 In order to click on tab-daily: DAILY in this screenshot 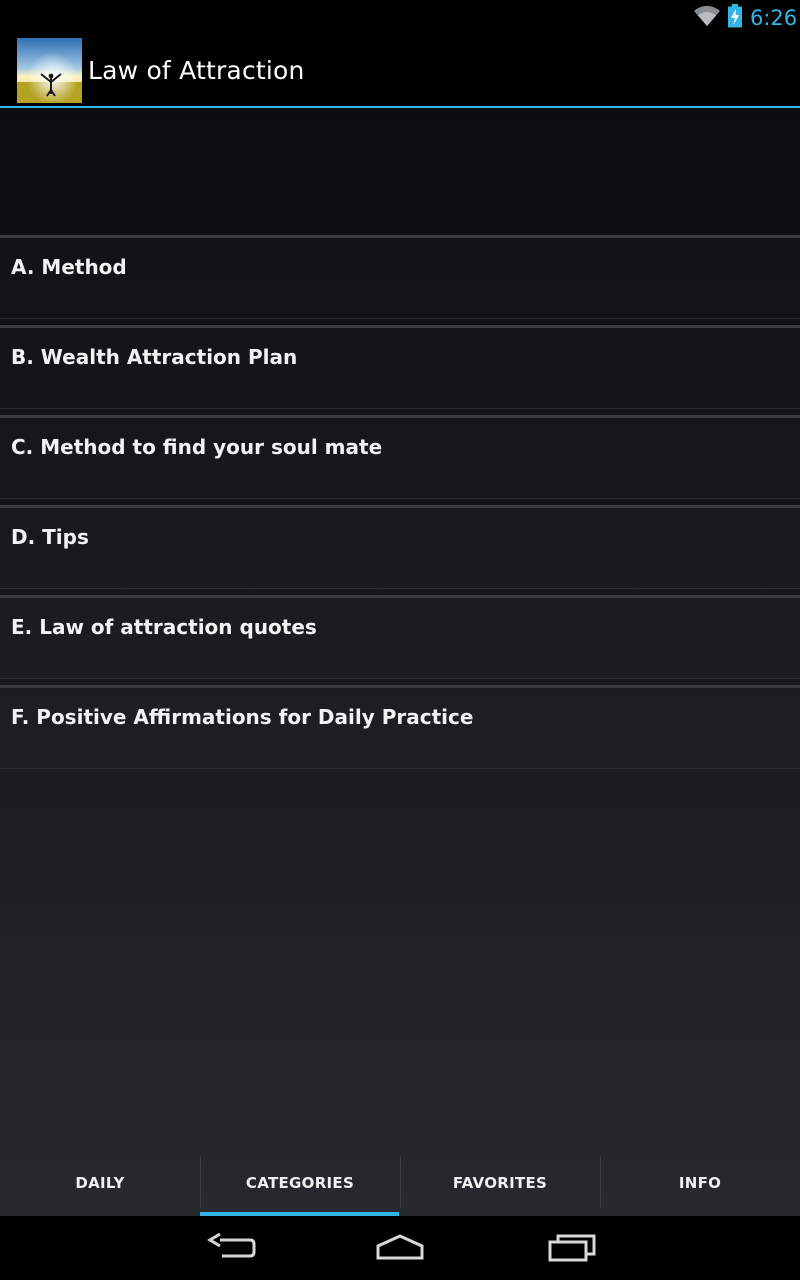, I will do `click(100, 1183)`.